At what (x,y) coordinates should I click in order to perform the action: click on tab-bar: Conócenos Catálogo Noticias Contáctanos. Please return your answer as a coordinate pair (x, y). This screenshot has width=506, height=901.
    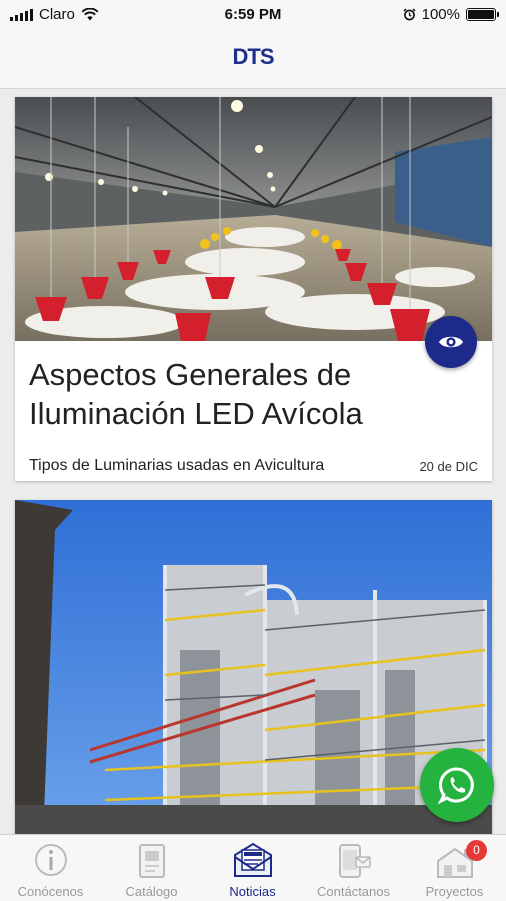
    Looking at the image, I should click on (253, 867).